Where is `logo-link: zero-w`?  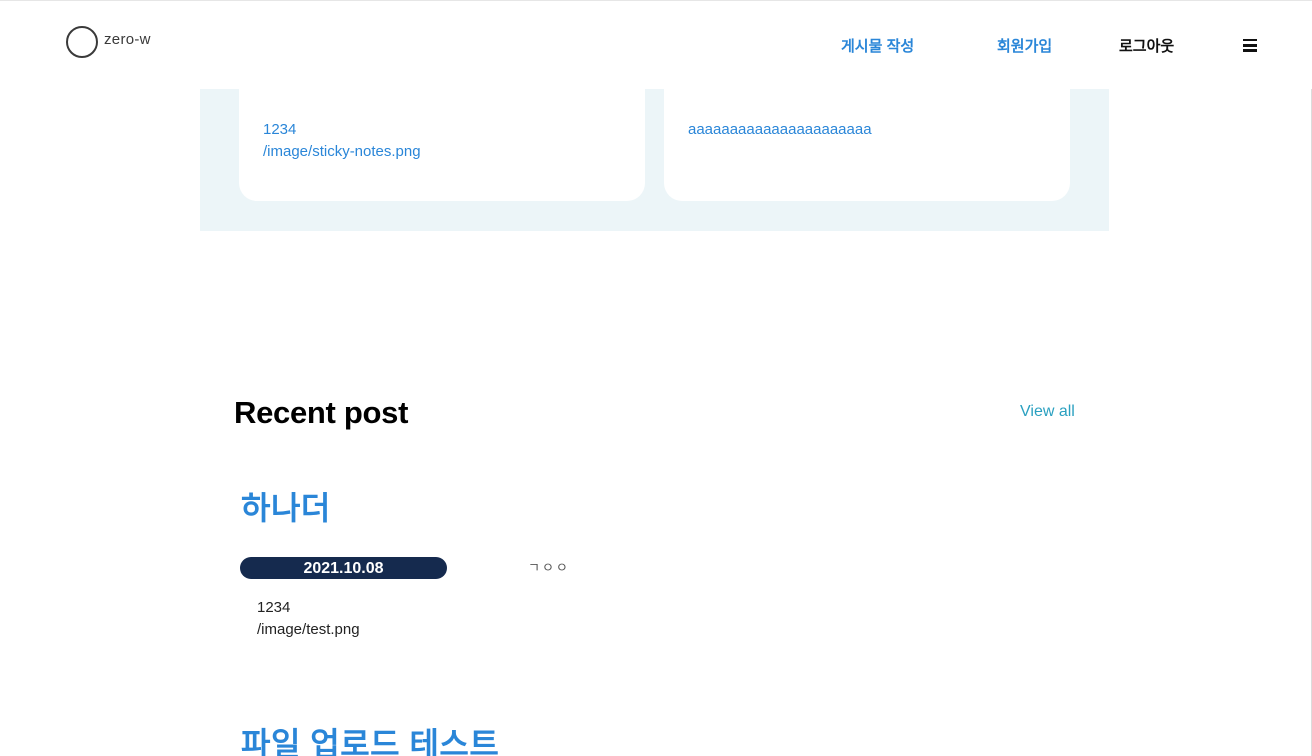
logo-link: zero-w is located at coordinates (108, 42).